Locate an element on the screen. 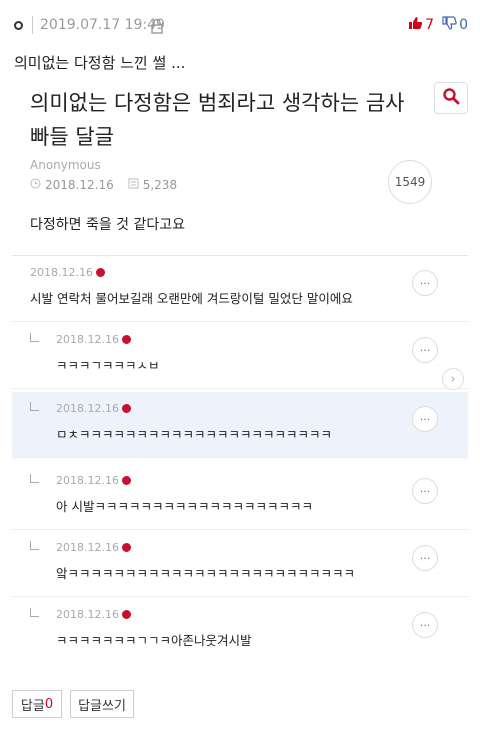 The width and height of the screenshot is (480, 734). divider is located at coordinates (32, 25).